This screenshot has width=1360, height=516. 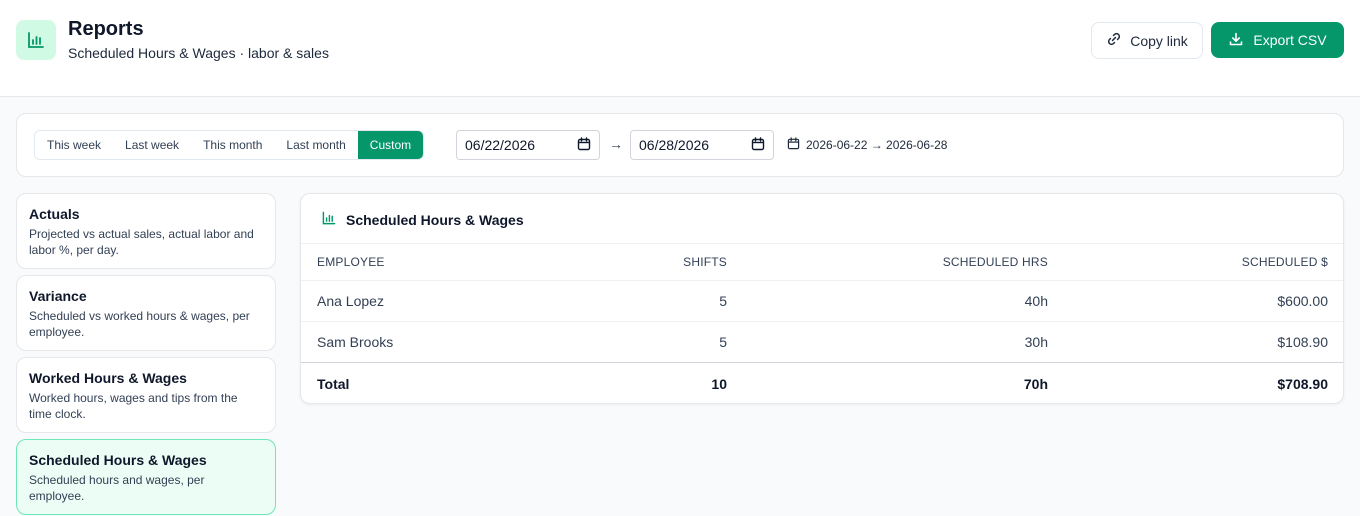 What do you see at coordinates (616, 144) in the screenshot?
I see `date-range-arrow: →` at bounding box center [616, 144].